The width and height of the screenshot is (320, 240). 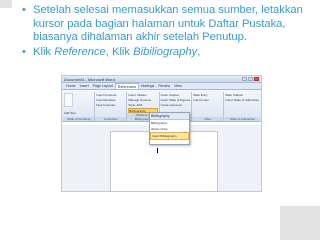 I want to click on insert-bibliography-item: Insert Bibliography, so click(x=169, y=136).